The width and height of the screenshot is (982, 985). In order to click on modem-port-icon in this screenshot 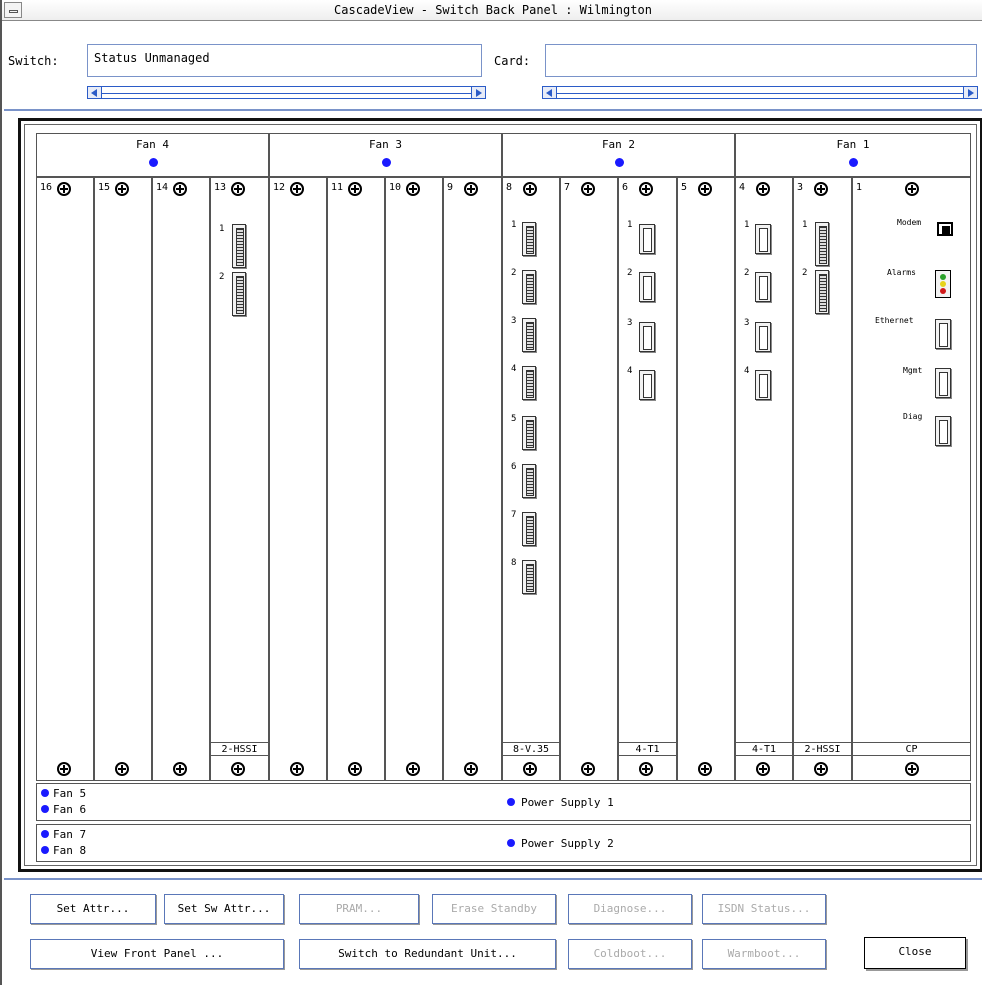, I will do `click(945, 229)`.